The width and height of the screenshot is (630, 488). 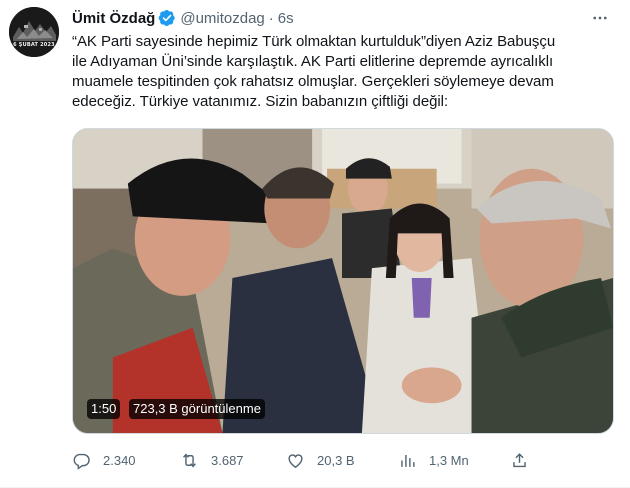 What do you see at coordinates (286, 18) in the screenshot?
I see `tweet-time: 6s` at bounding box center [286, 18].